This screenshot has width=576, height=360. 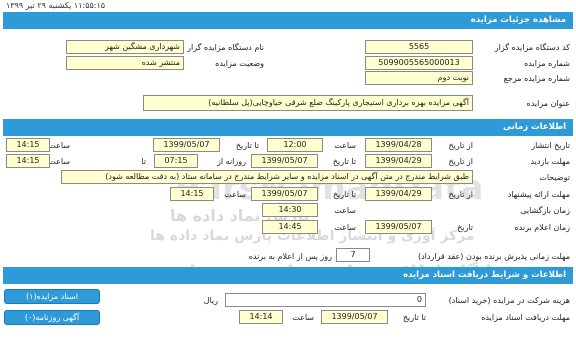 What do you see at coordinates (460, 194) in the screenshot?
I see `submit-from-label: از تاریخ` at bounding box center [460, 194].